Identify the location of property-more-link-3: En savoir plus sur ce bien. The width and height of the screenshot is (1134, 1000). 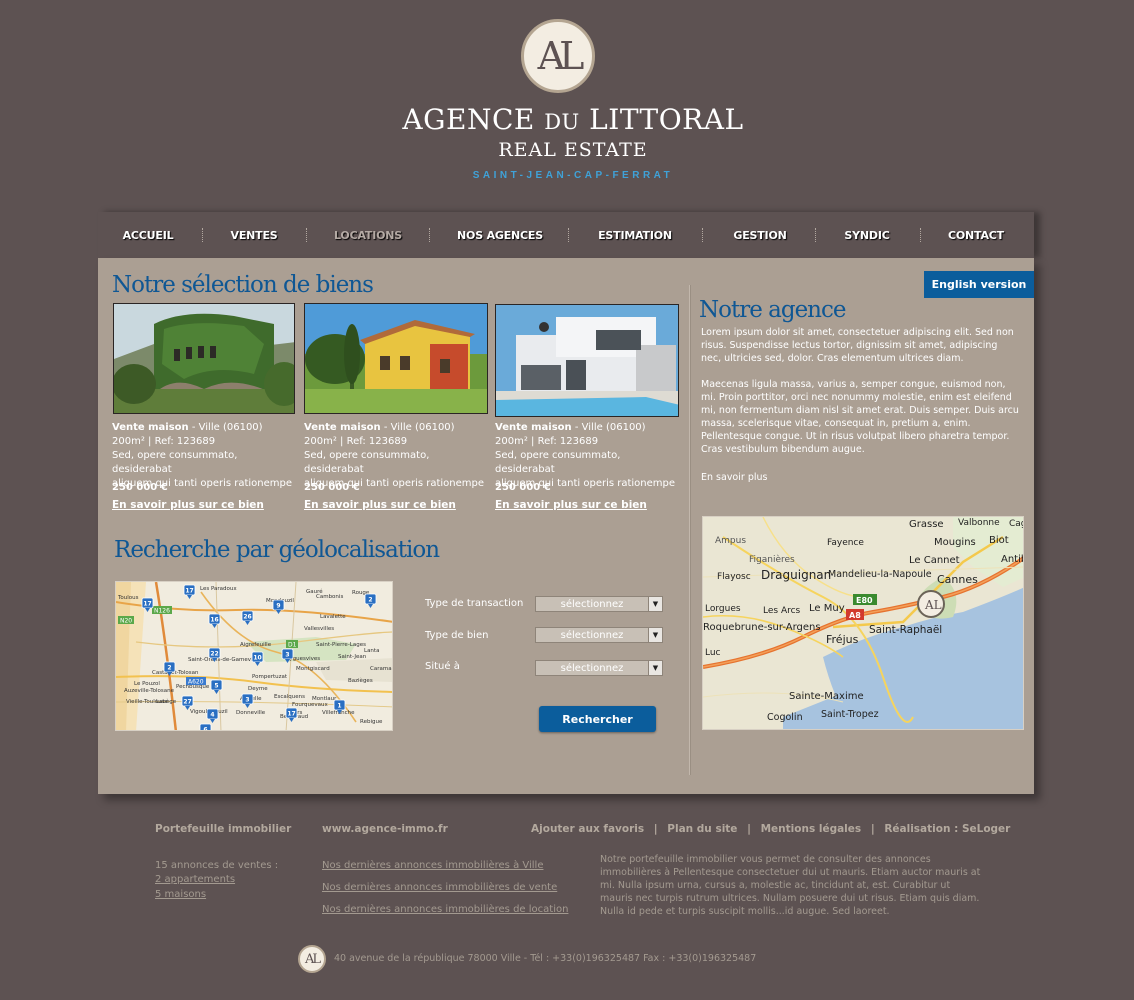
(571, 505).